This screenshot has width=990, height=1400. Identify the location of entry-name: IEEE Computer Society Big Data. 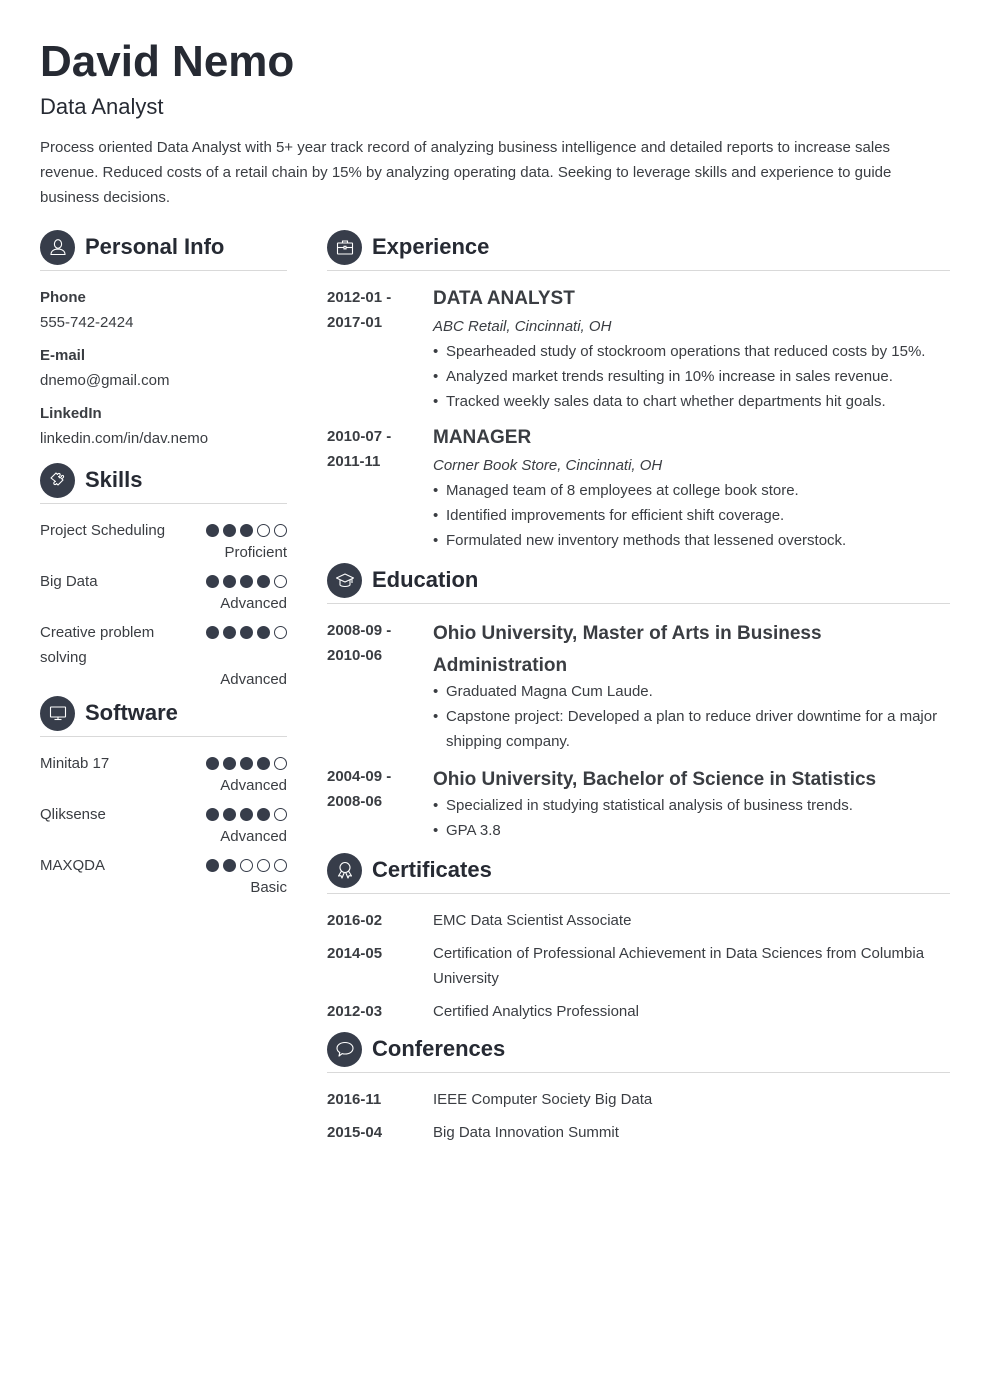
(543, 1099).